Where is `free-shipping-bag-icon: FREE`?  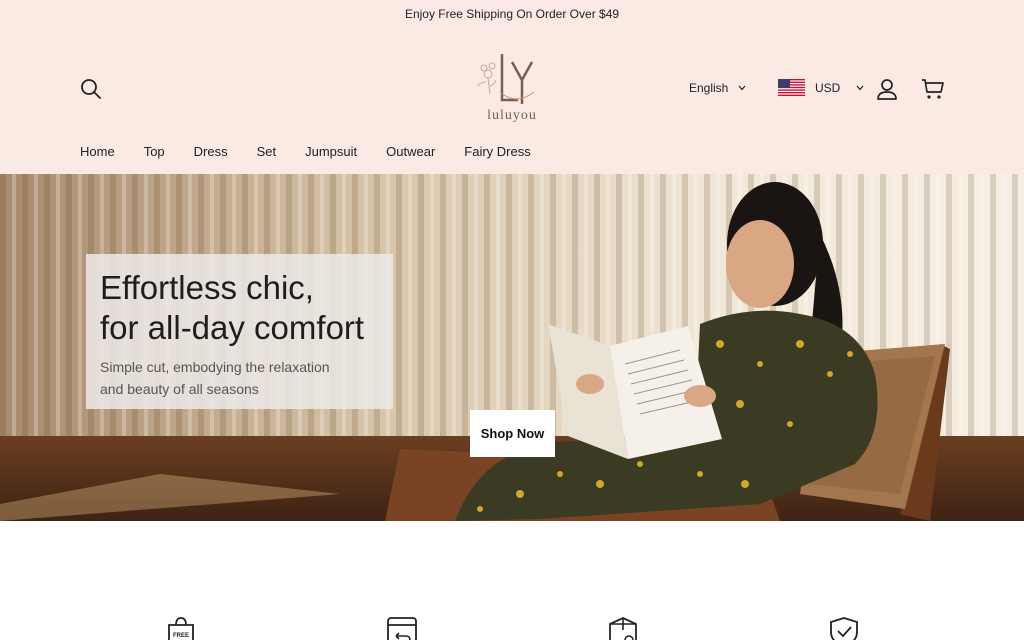
free-shipping-bag-icon: FREE is located at coordinates (181, 628).